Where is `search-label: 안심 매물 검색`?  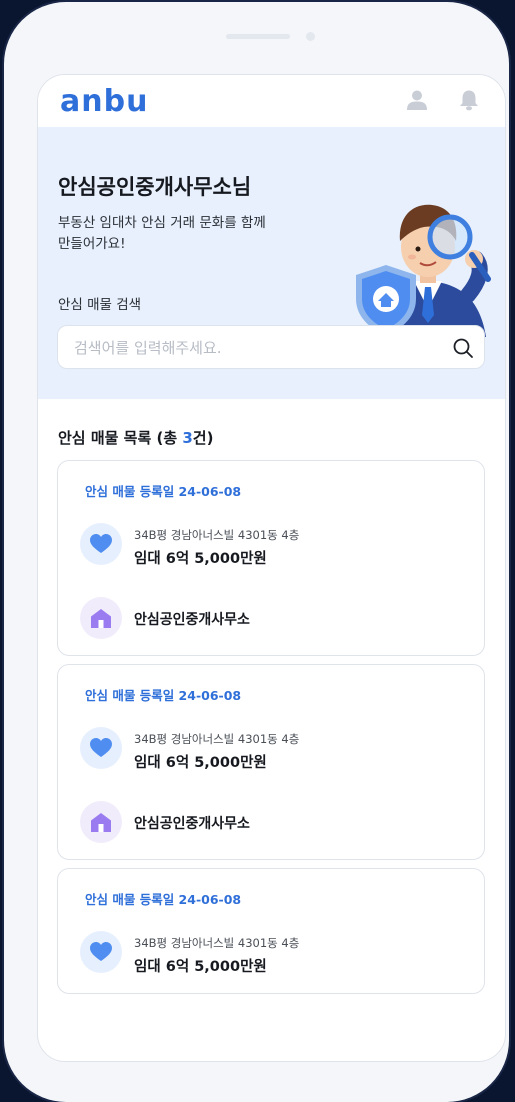
search-label: 안심 매물 검색 is located at coordinates (100, 305).